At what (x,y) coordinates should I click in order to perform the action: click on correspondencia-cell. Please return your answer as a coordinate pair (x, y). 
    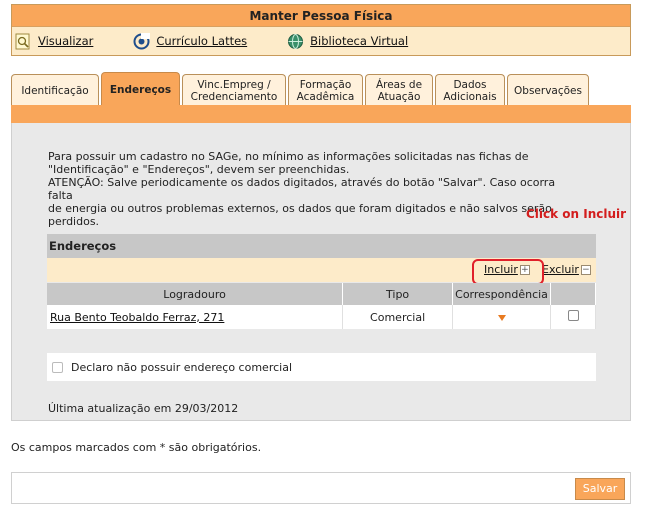
    Looking at the image, I should click on (502, 317).